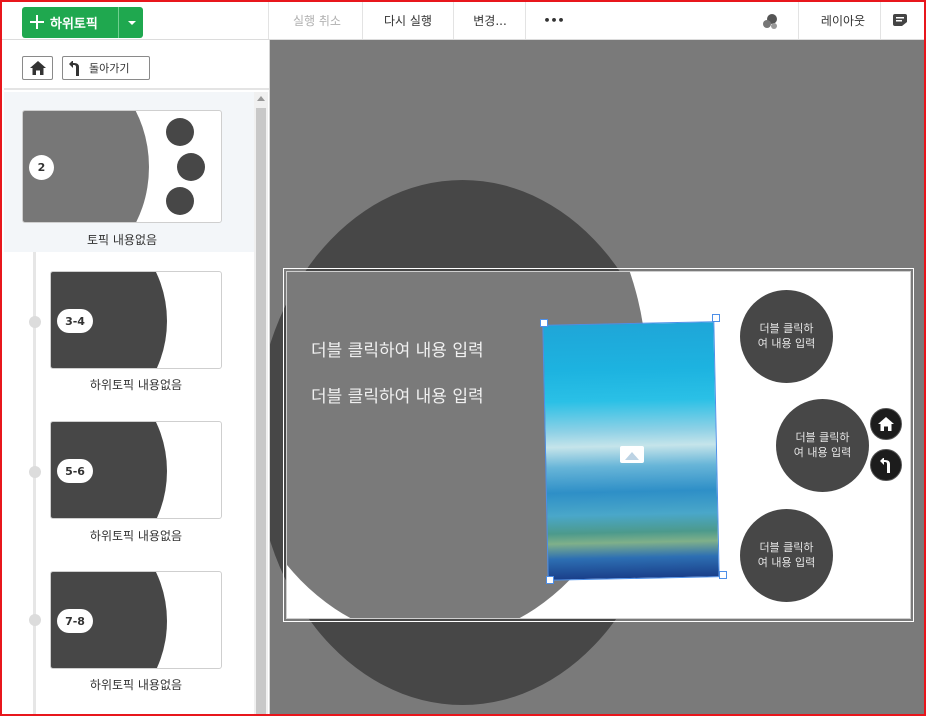 The height and width of the screenshot is (716, 926). Describe the element at coordinates (74, 24) in the screenshot. I see `add-subtopic-label: 하위토픽` at that location.